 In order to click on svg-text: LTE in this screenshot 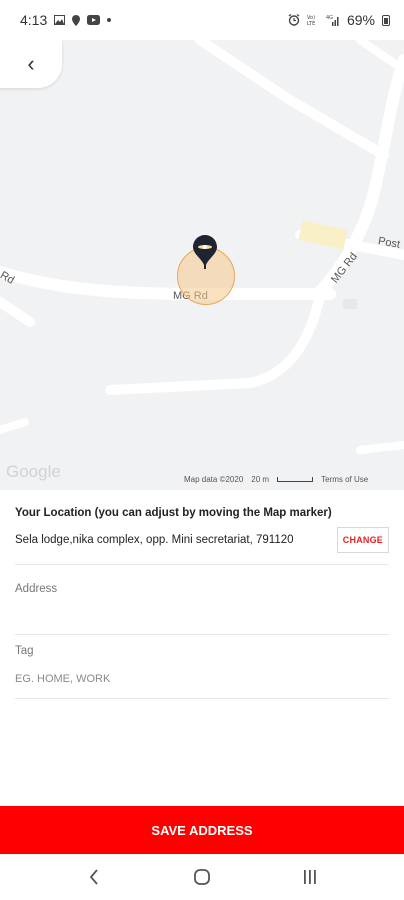, I will do `click(311, 23)`.